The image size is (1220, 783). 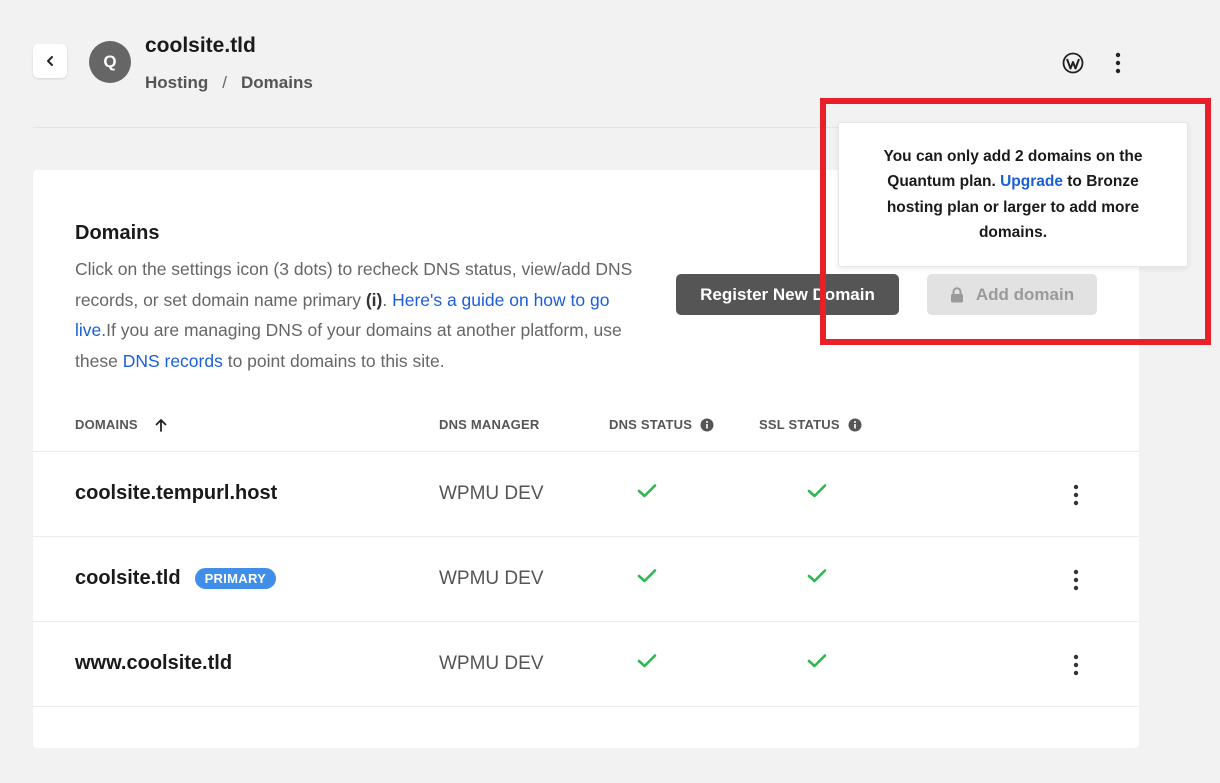 I want to click on table-row: coolsite.tempurl.host WPMU DEV, so click(x=586, y=494).